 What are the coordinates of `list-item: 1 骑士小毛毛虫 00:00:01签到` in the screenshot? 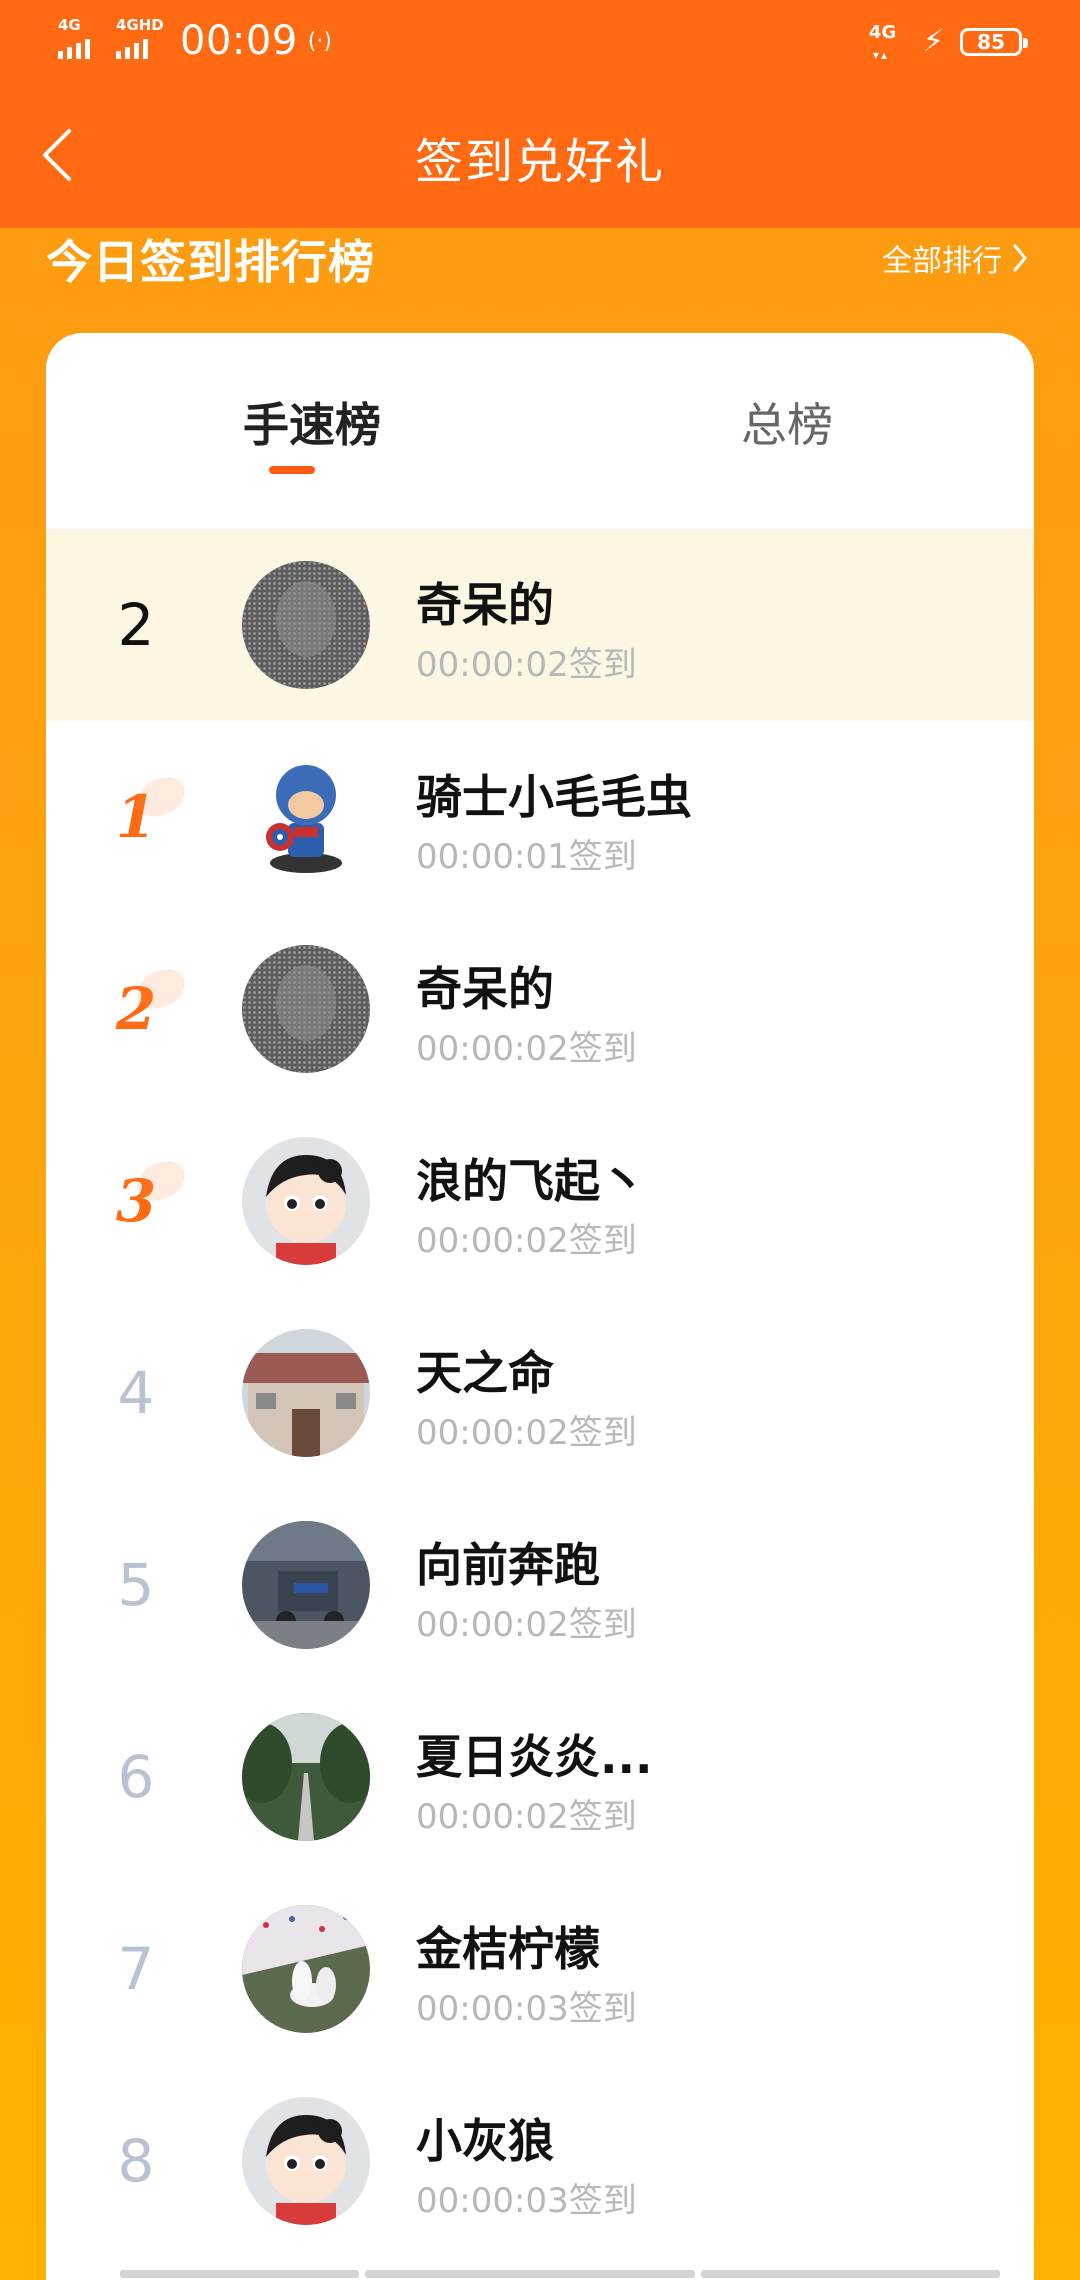 It's located at (540, 817).